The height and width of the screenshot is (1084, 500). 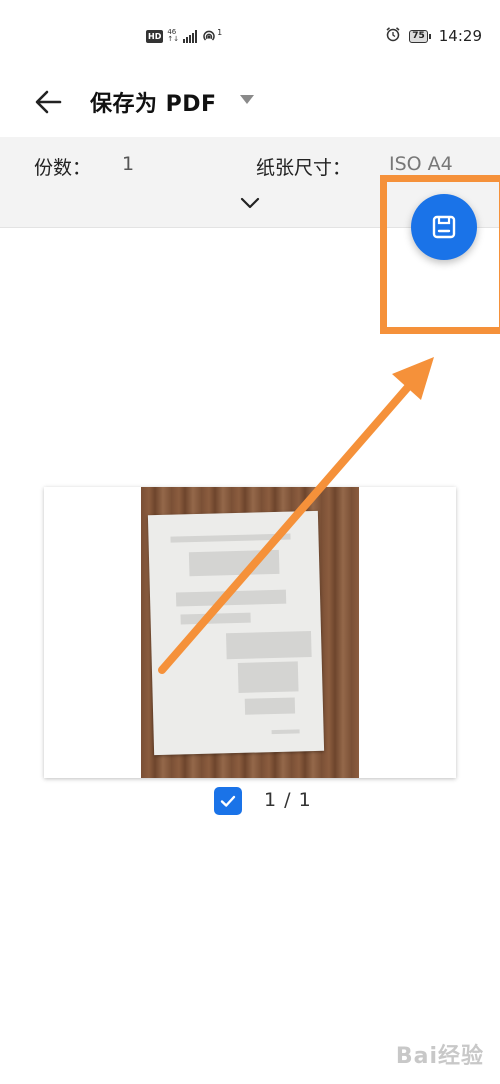 I want to click on app-bar: 保存为 PDF, so click(x=250, y=103).